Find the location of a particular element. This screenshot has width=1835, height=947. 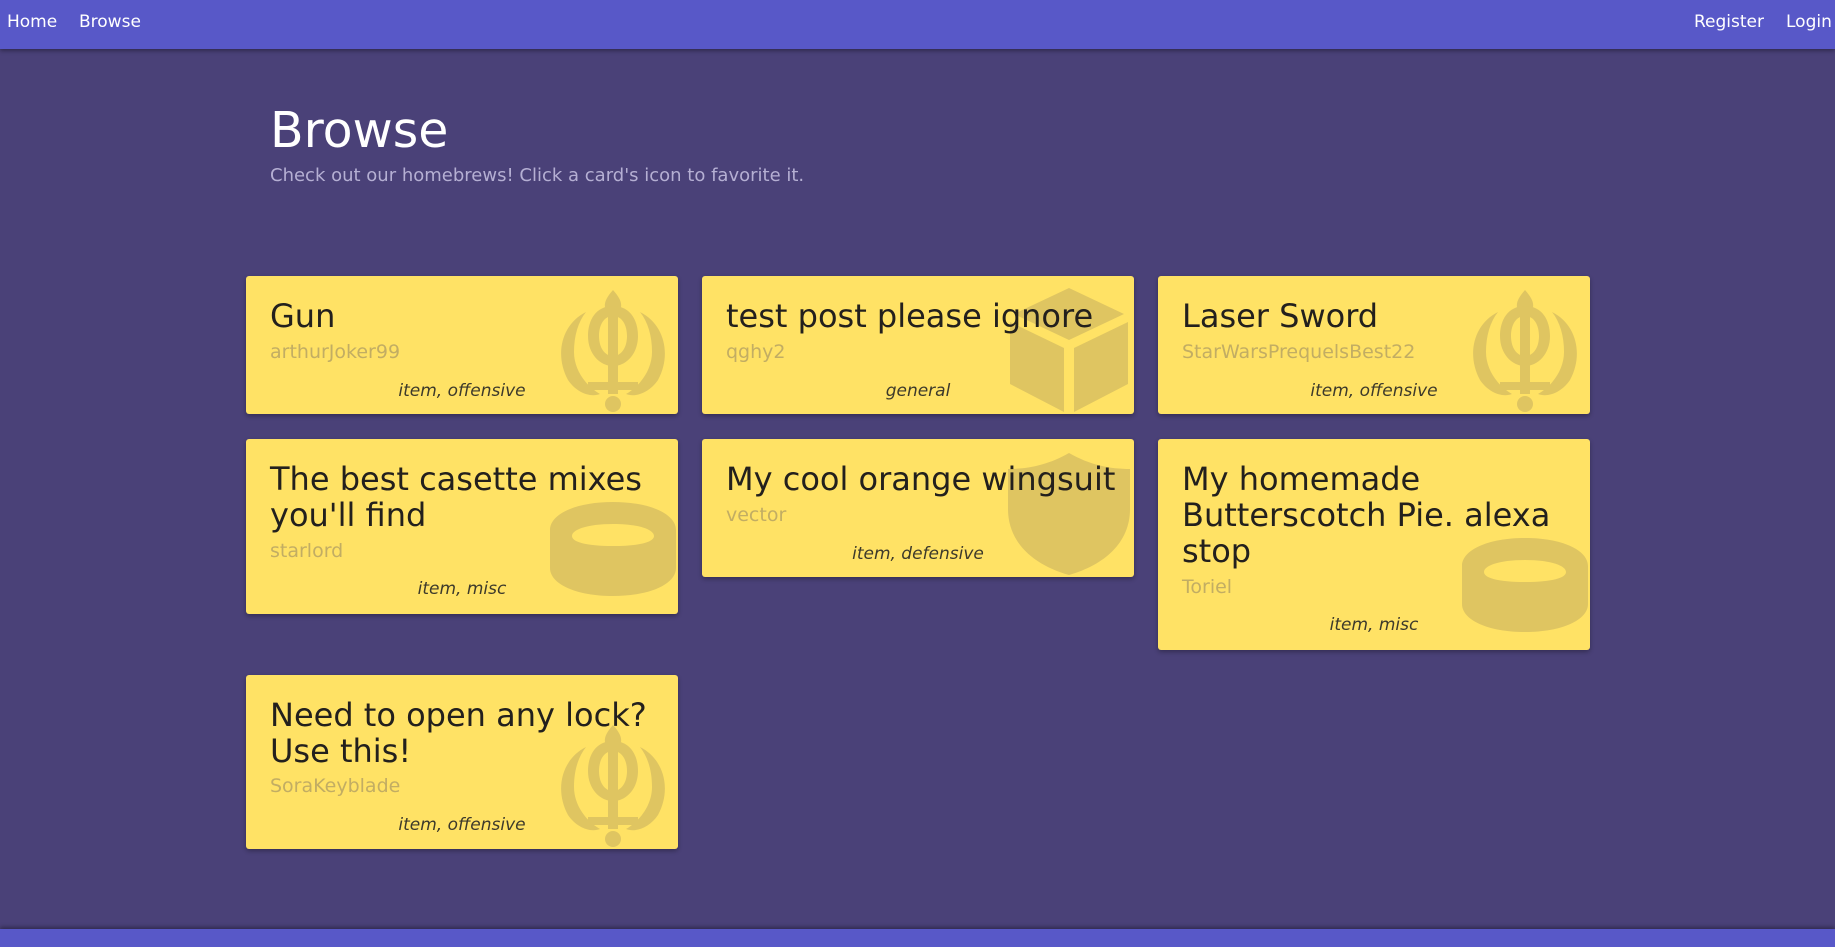

card-author: SoraKeyblade is located at coordinates (335, 786).